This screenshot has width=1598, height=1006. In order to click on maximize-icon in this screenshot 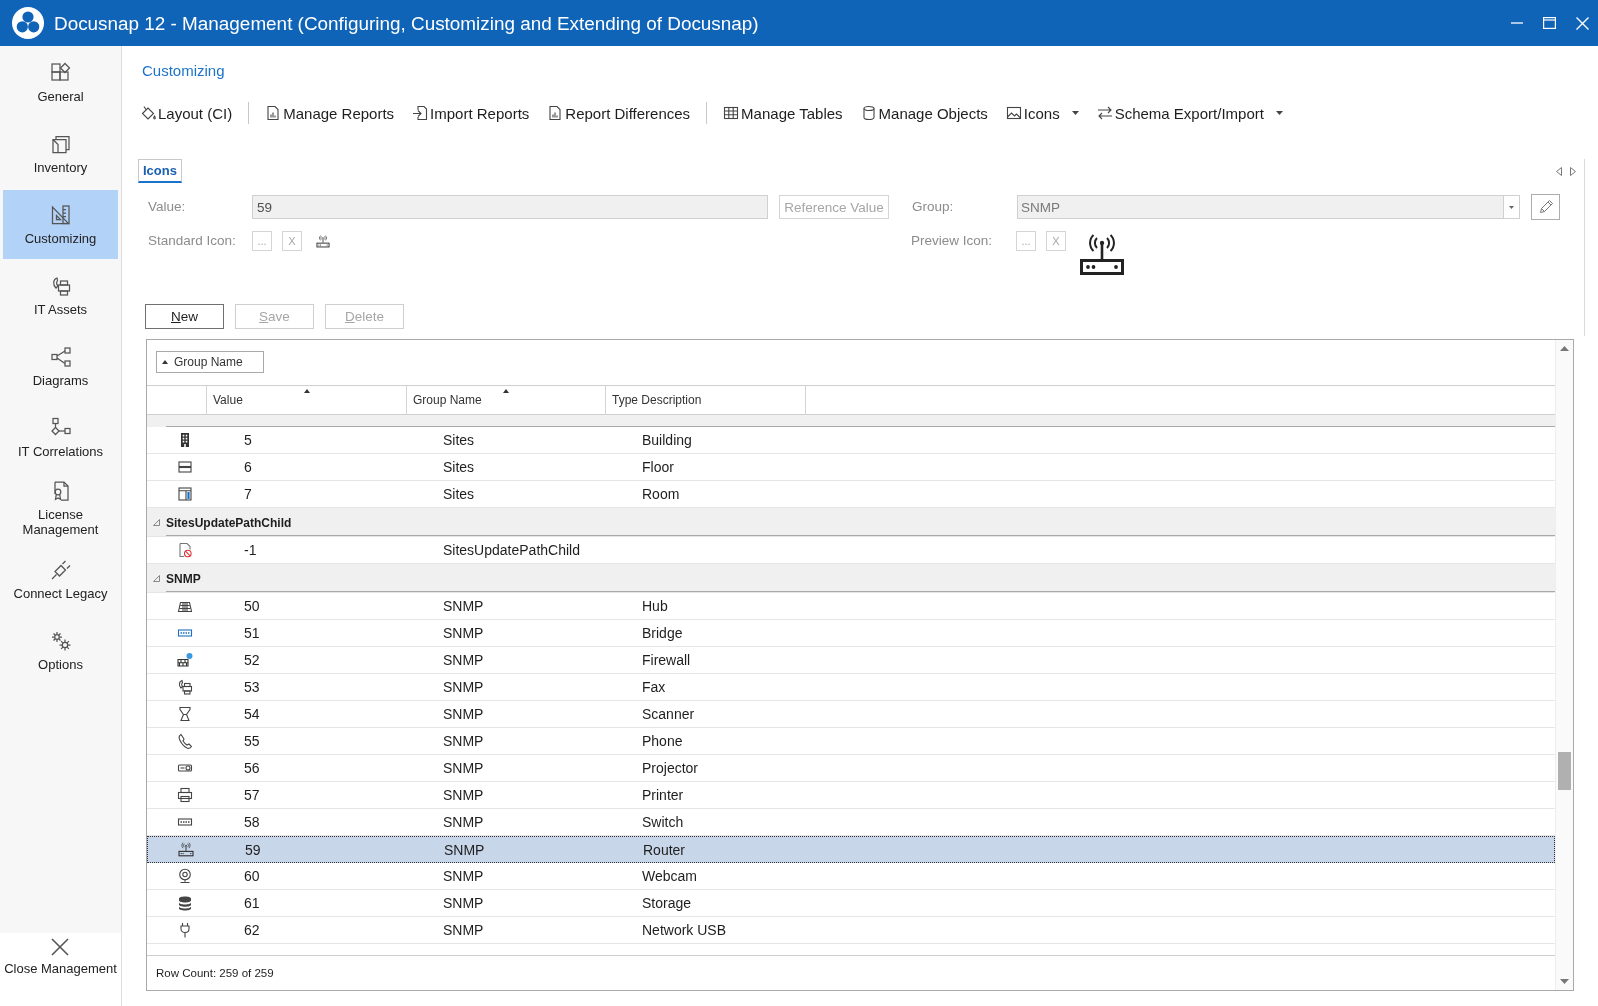, I will do `click(1549, 23)`.